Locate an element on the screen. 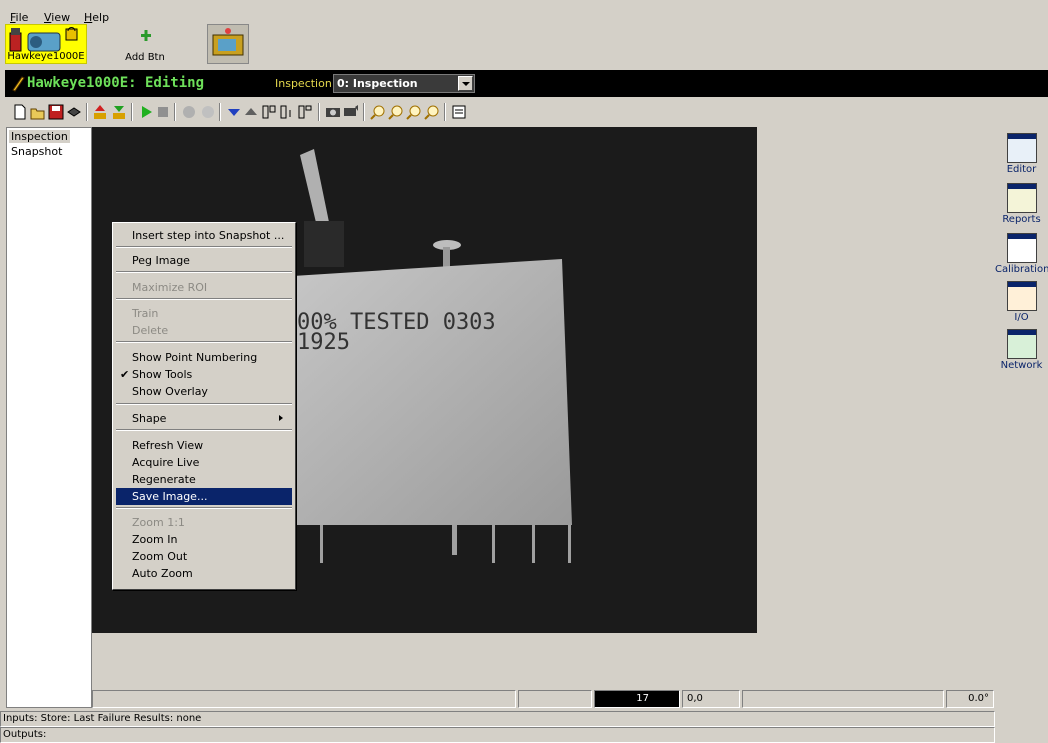 The height and width of the screenshot is (743, 1048). menu-item-show-overlay: Show Overlay is located at coordinates (204, 391).